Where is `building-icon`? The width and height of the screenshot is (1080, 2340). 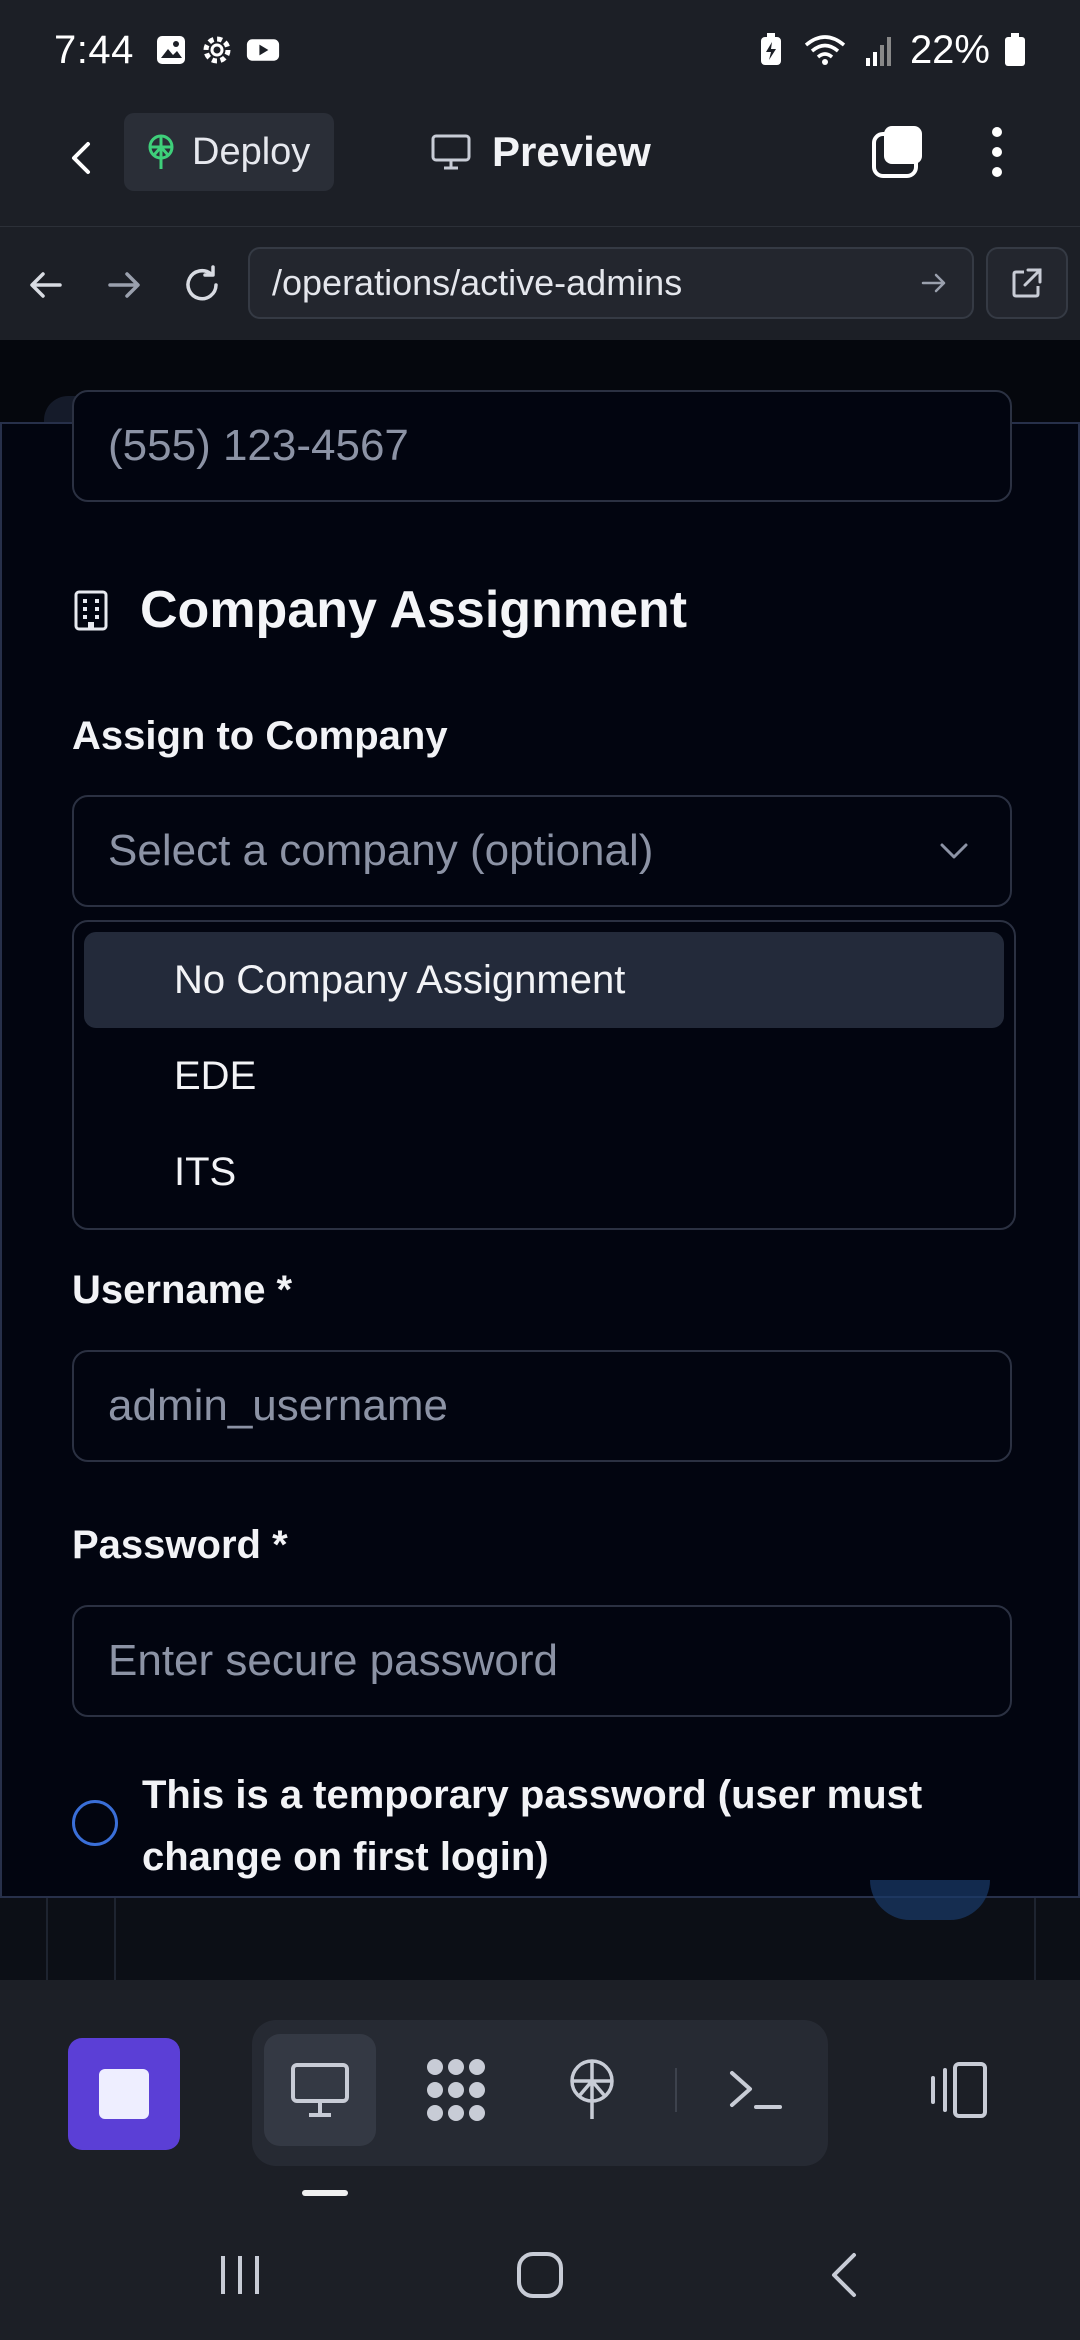 building-icon is located at coordinates (91, 610).